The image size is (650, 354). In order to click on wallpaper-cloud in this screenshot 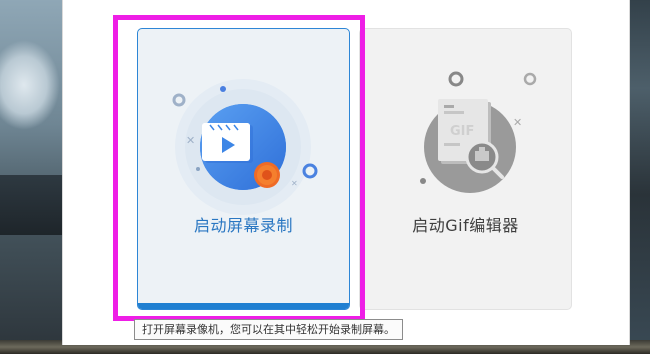, I will do `click(30, 85)`.